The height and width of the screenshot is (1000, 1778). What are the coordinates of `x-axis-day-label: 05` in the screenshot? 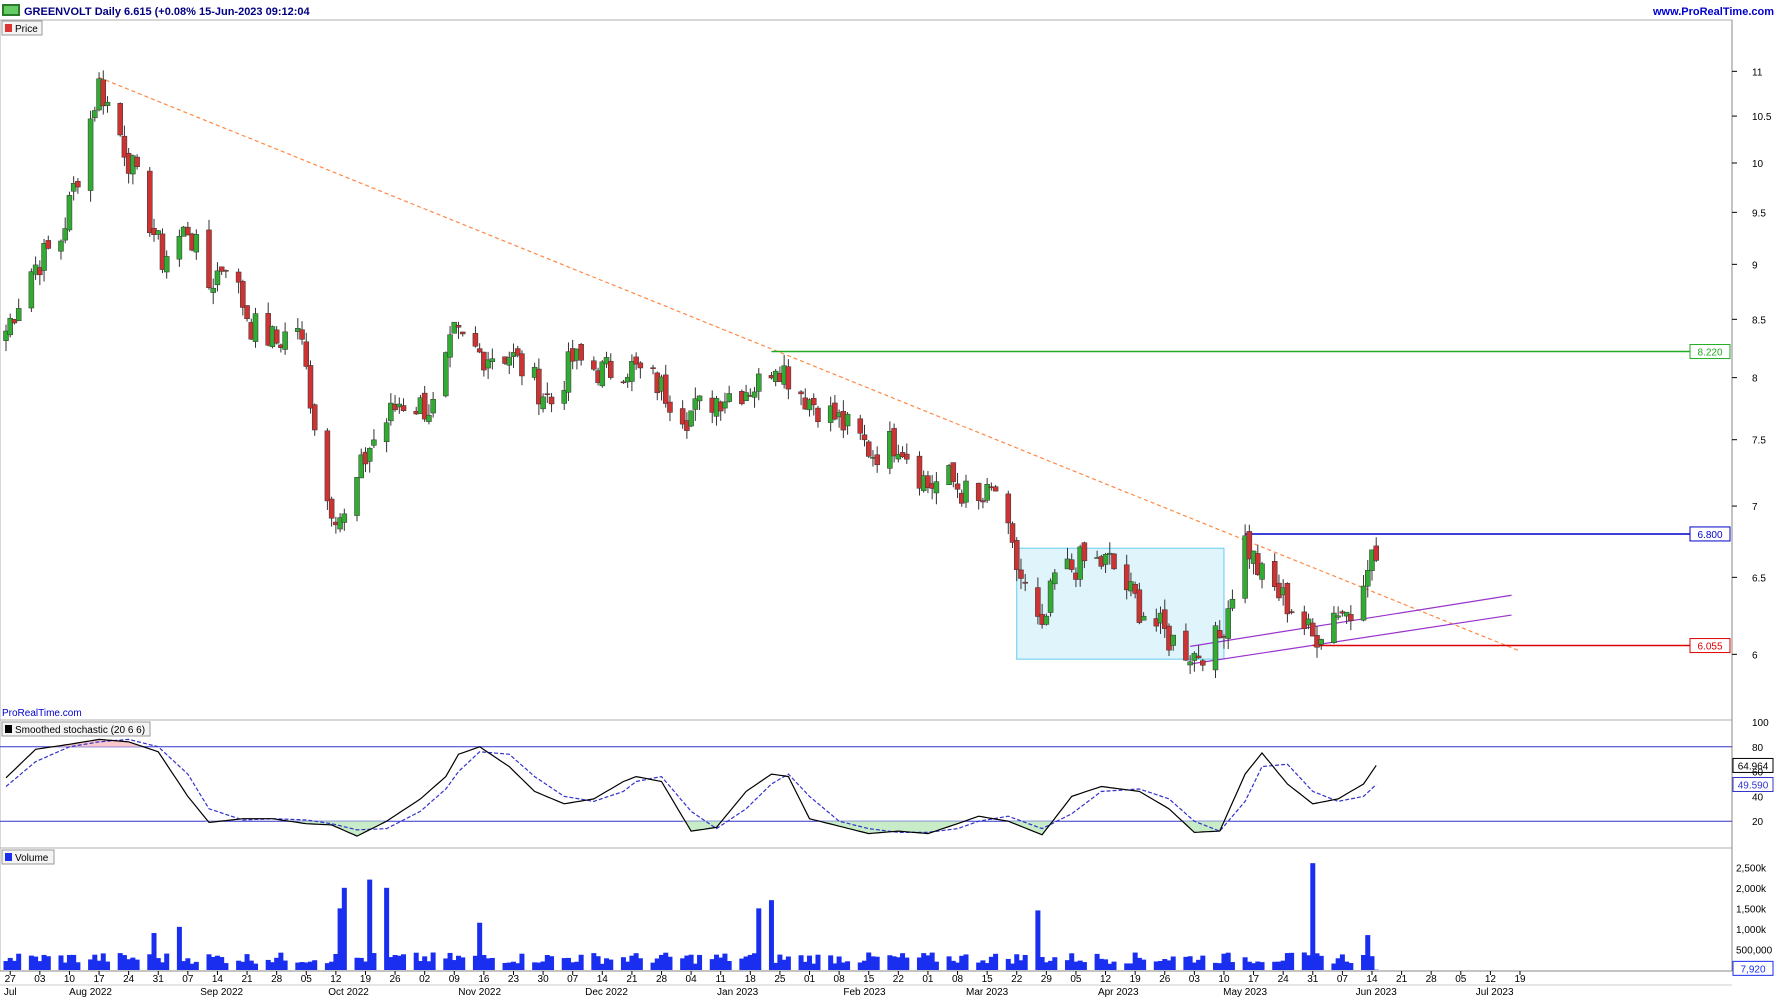 It's located at (307, 979).